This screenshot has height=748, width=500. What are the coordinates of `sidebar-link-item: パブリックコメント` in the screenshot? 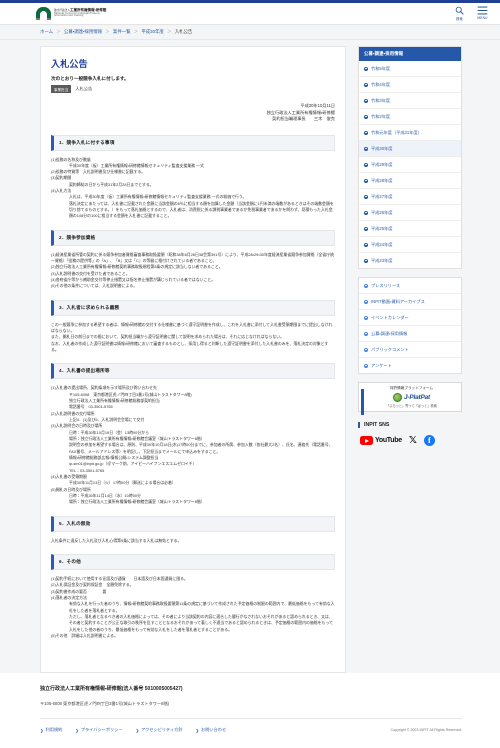 It's located at (410, 350).